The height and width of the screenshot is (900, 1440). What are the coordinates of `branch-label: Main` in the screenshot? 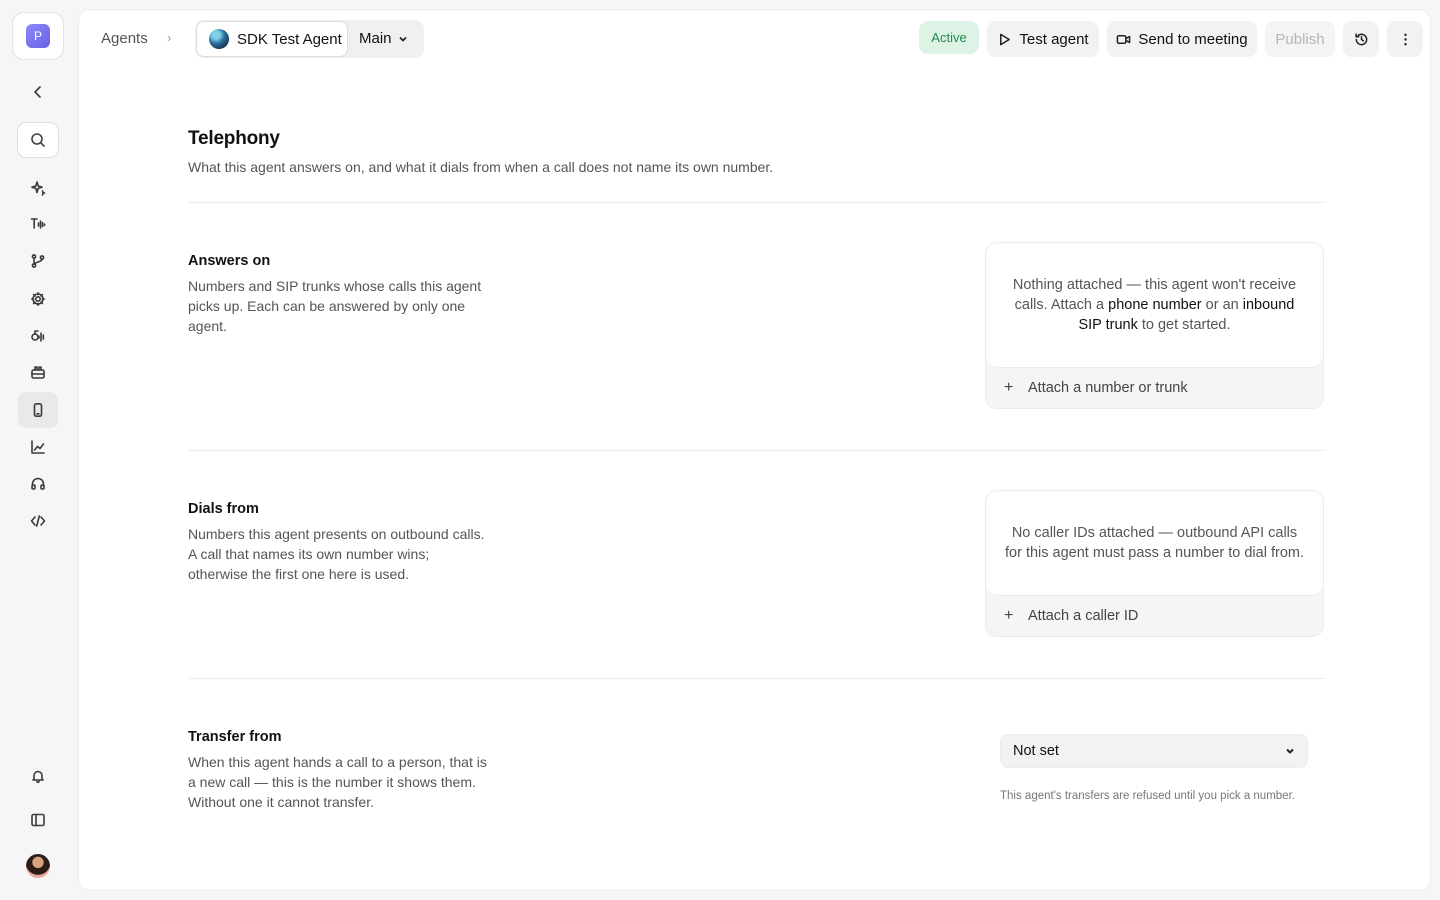 It's located at (375, 38).